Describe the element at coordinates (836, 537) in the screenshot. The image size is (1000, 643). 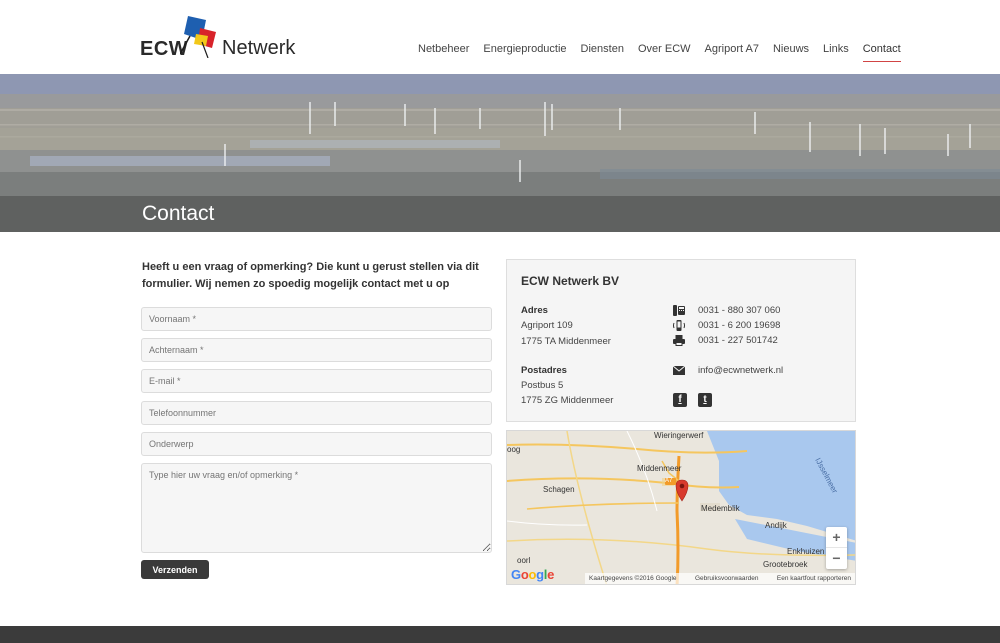
I see `zoom-in-button: +` at that location.